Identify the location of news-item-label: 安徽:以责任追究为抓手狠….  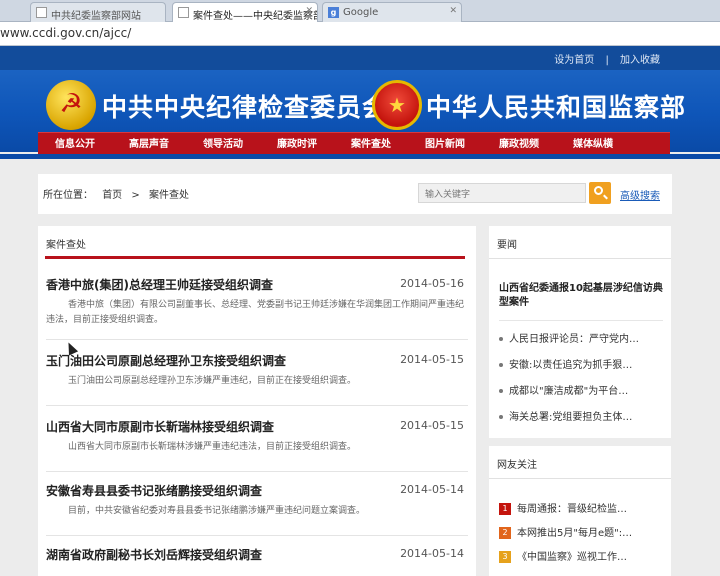
(571, 365).